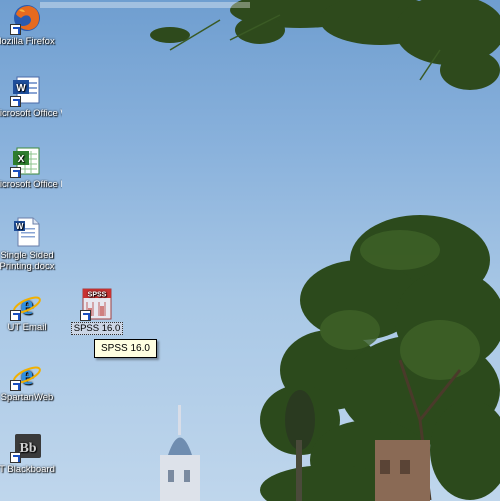  I want to click on blackboard-icon: Bb, so click(26, 446).